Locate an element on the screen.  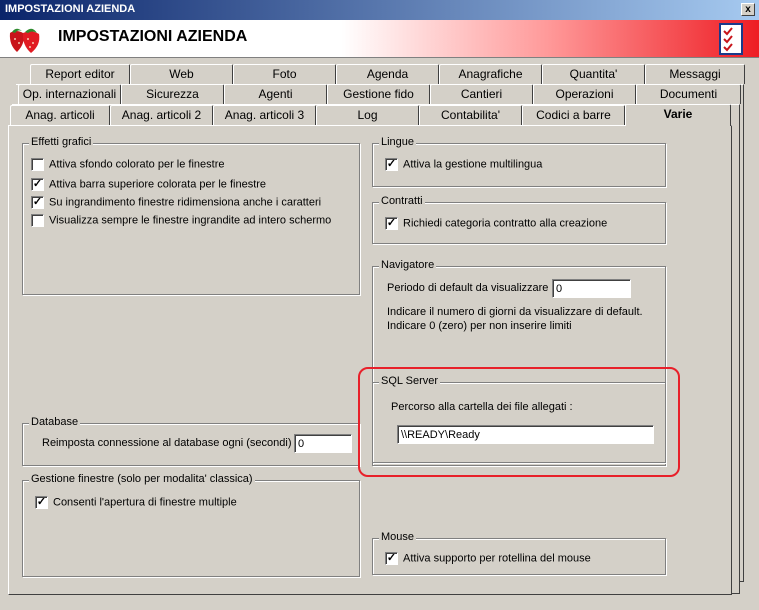
group-mouse-title: Mouse is located at coordinates (398, 537).